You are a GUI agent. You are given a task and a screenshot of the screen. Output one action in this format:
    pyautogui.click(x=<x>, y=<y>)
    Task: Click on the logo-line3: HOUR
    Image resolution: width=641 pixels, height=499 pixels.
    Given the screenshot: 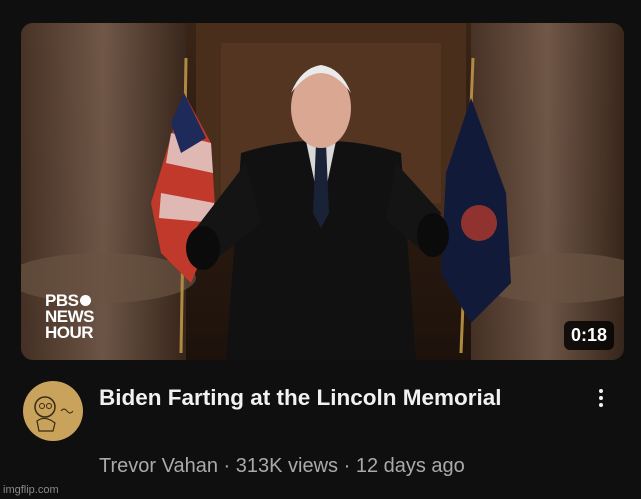 What is the action you would take?
    pyautogui.click(x=69, y=332)
    